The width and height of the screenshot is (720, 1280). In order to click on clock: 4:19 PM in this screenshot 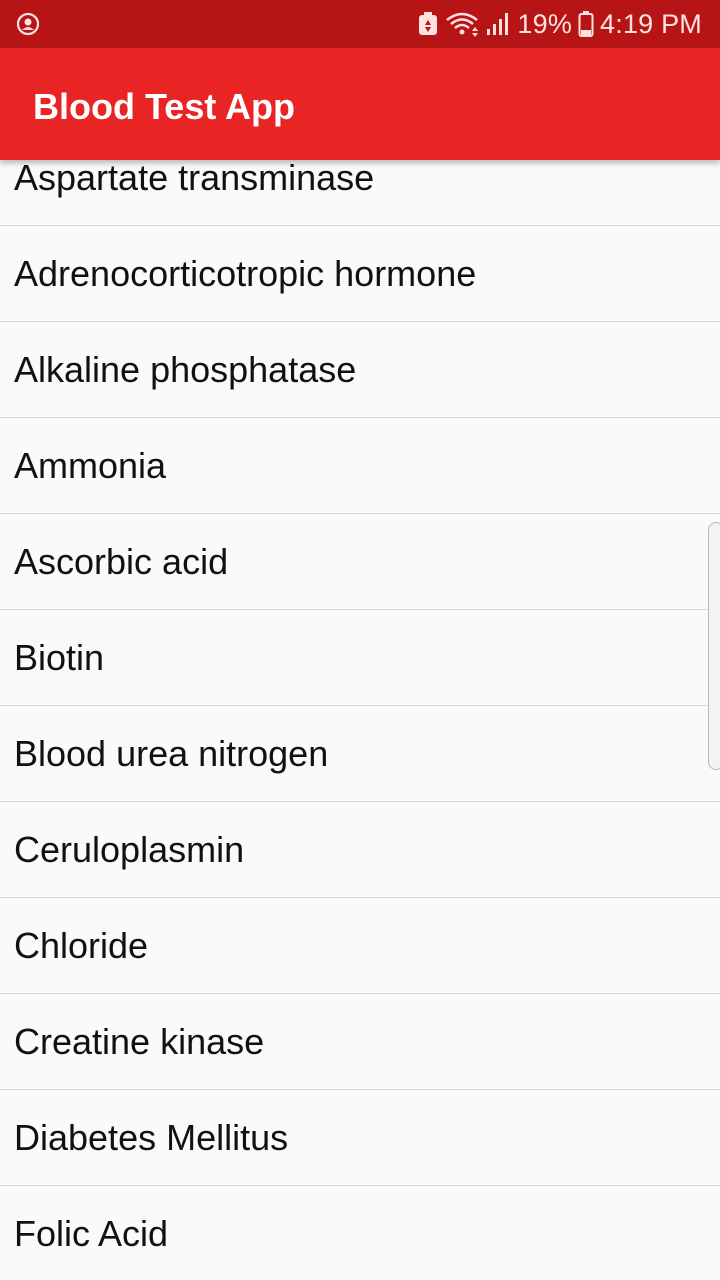, I will do `click(651, 23)`.